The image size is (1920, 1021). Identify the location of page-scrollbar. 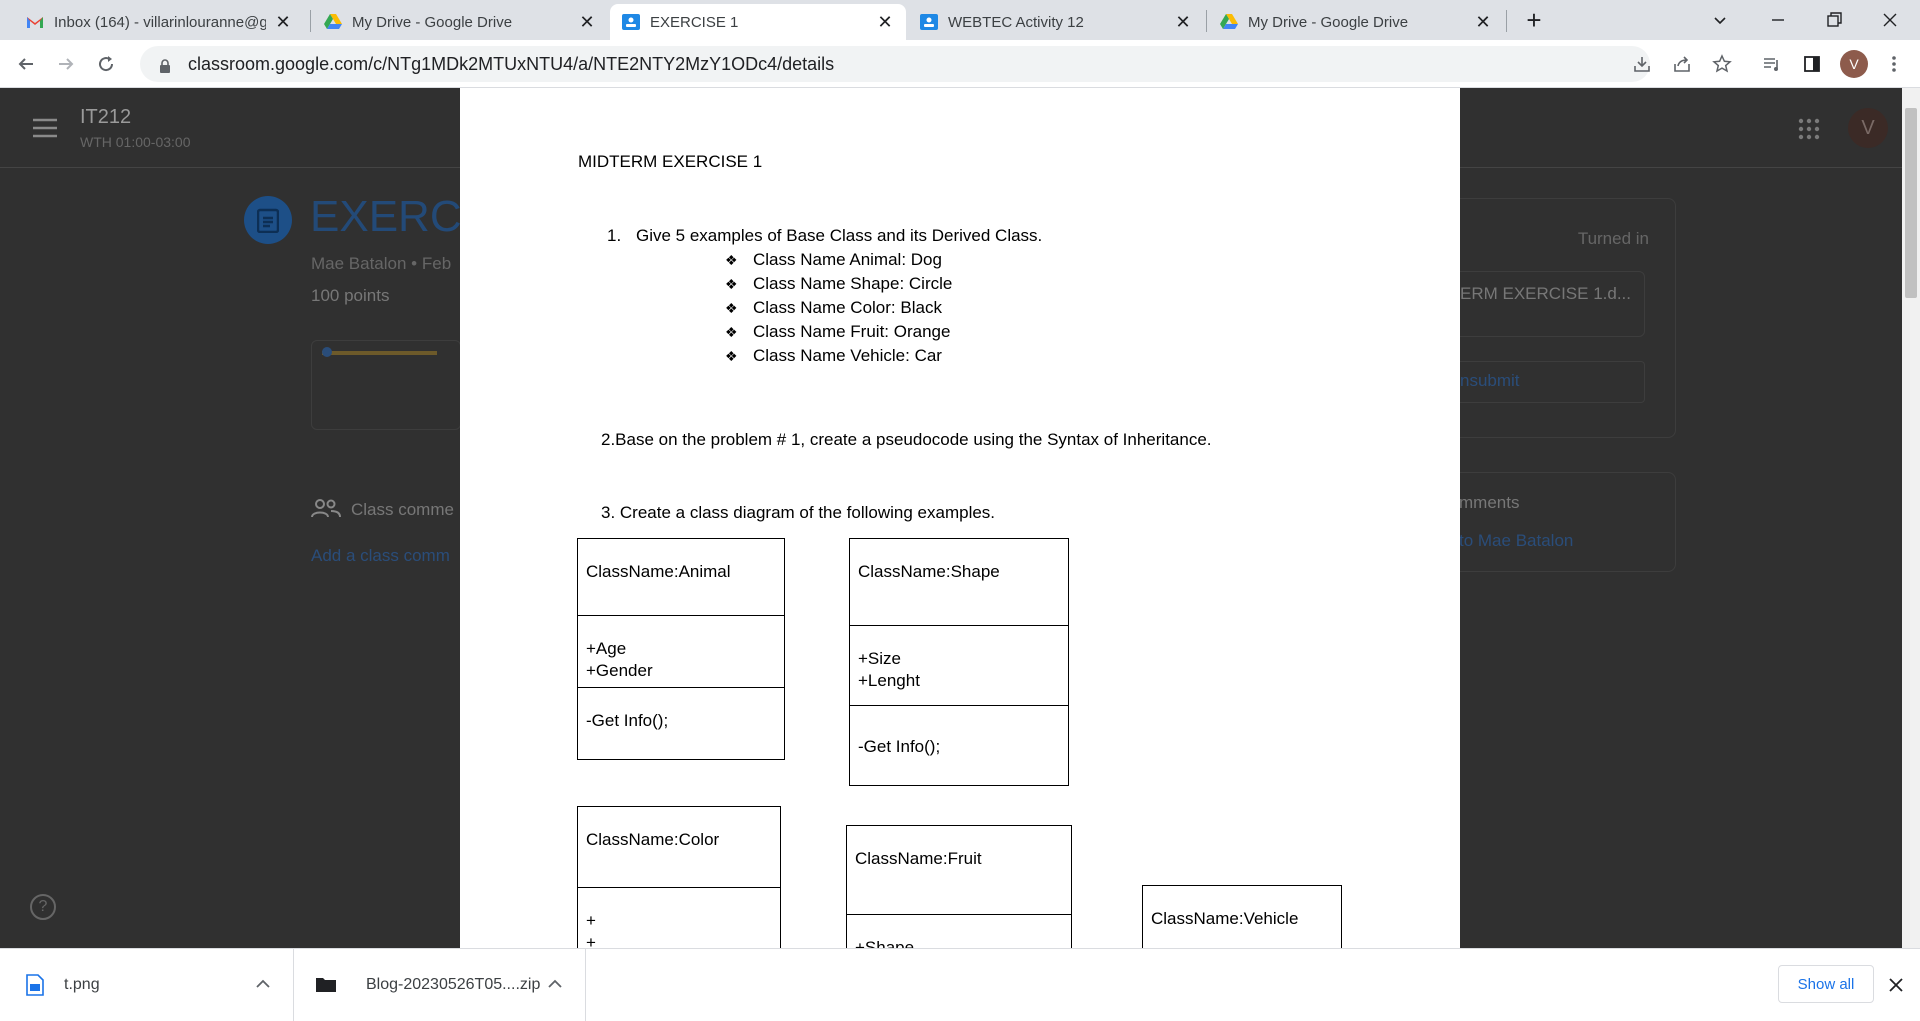
(1911, 518).